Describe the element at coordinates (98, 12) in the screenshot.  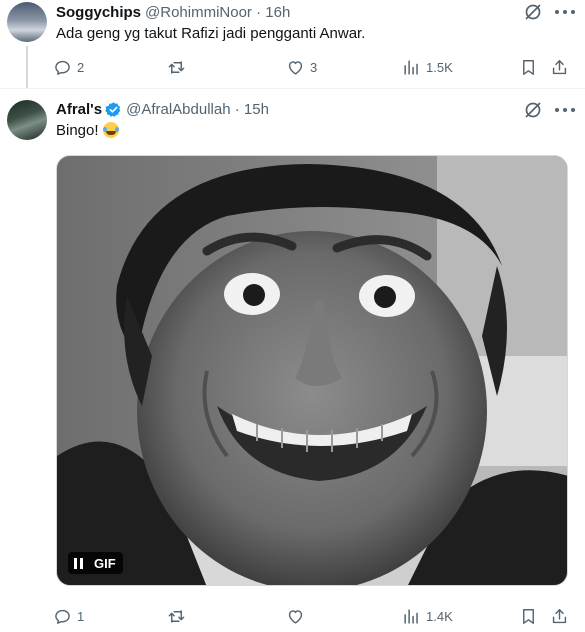
I see `display-name: Soggychips` at that location.